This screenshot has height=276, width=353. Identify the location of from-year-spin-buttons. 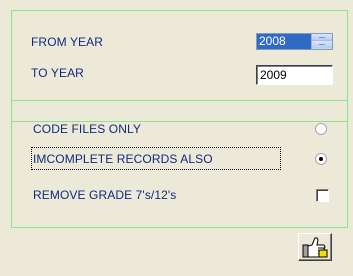
(321, 41).